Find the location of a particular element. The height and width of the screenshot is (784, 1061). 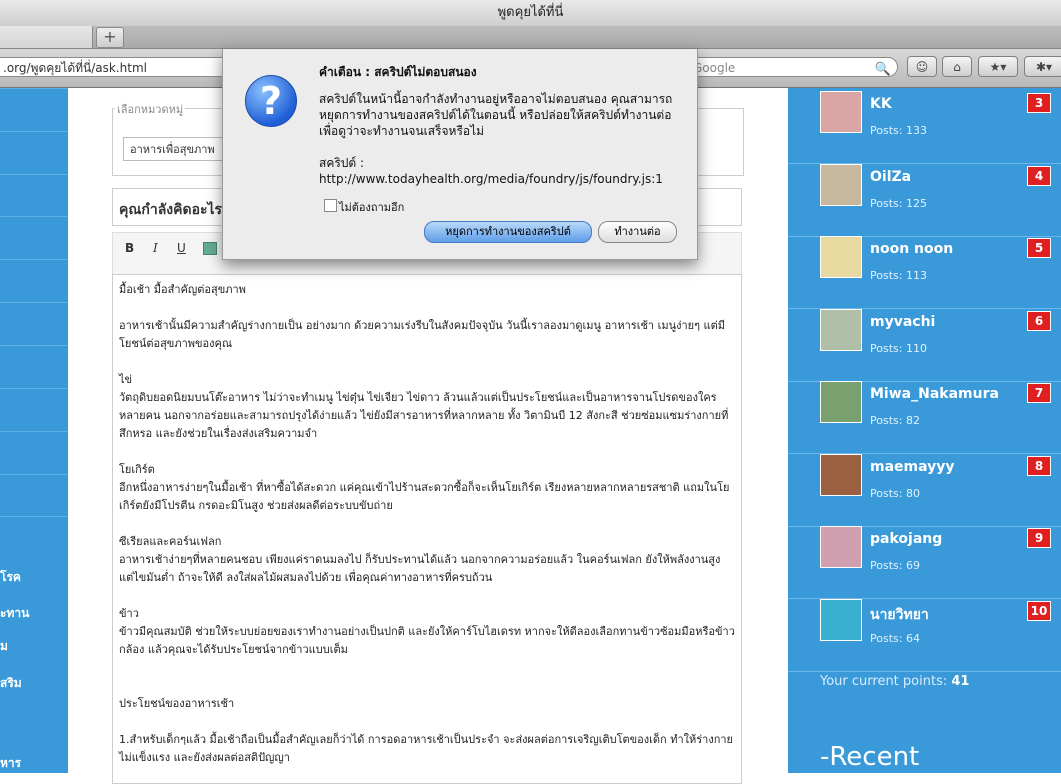

category-legend: เลือกหมวดหมู่ is located at coordinates (150, 109).